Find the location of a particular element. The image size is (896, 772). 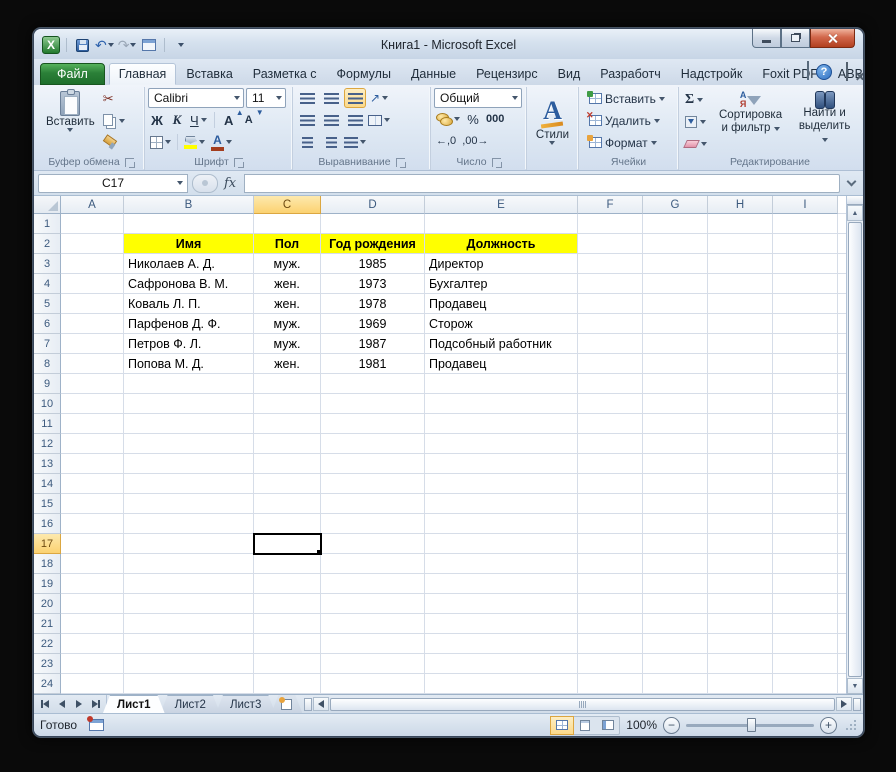

cell-F24 is located at coordinates (610, 684).